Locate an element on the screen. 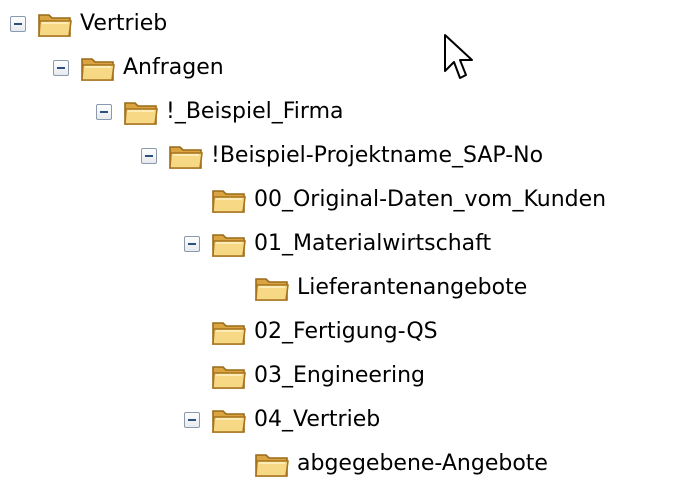  tree-node-abgegebene-angebote: abgegebene-Angebote is located at coordinates (387, 464).